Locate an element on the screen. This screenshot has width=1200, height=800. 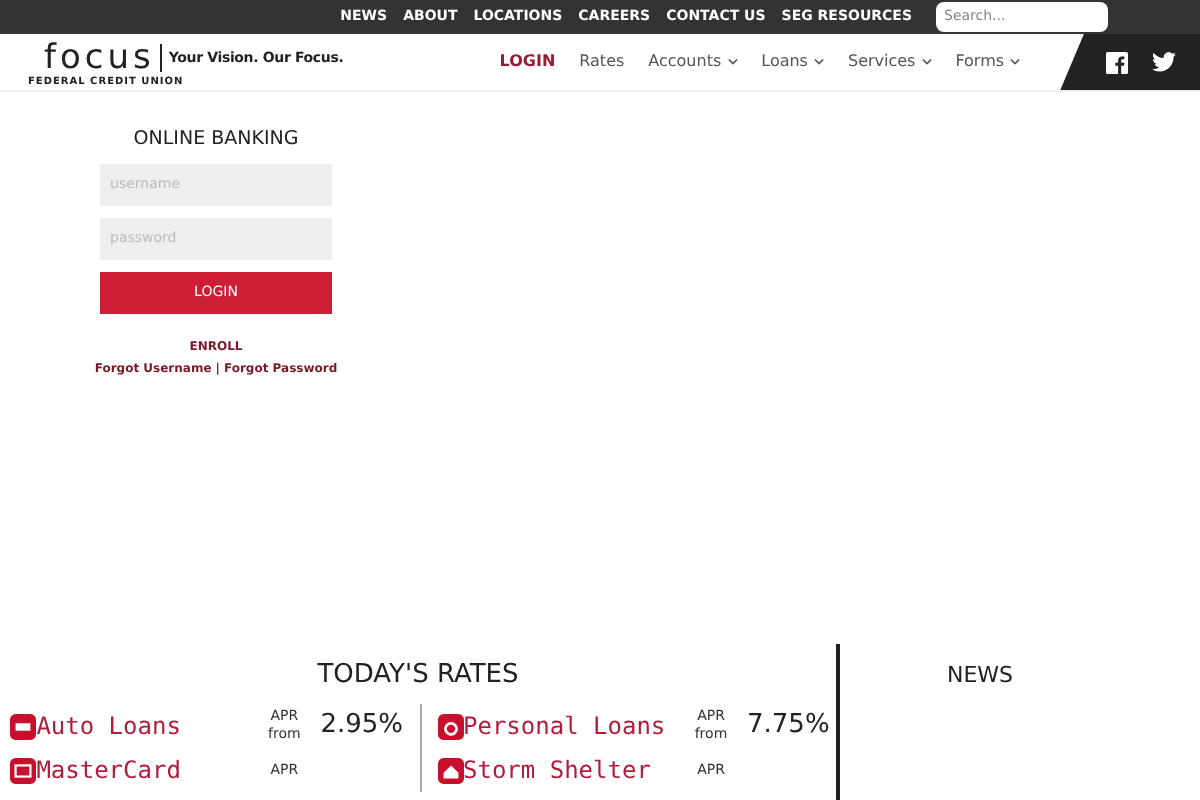
rate-value: 2.95% is located at coordinates (361, 726).